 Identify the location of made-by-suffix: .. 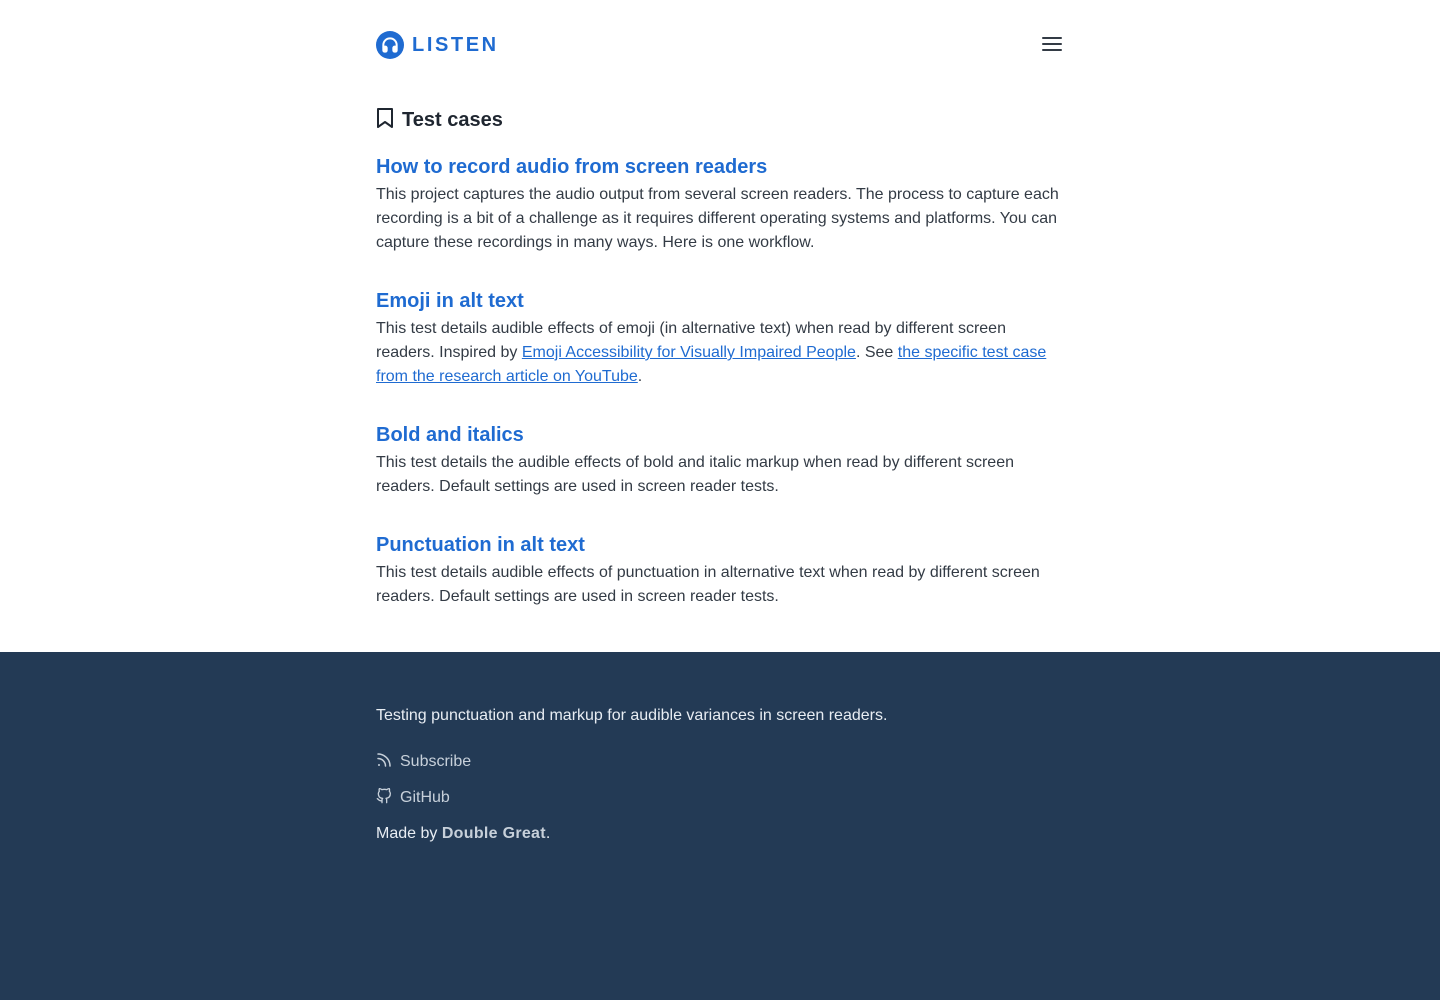
(548, 833).